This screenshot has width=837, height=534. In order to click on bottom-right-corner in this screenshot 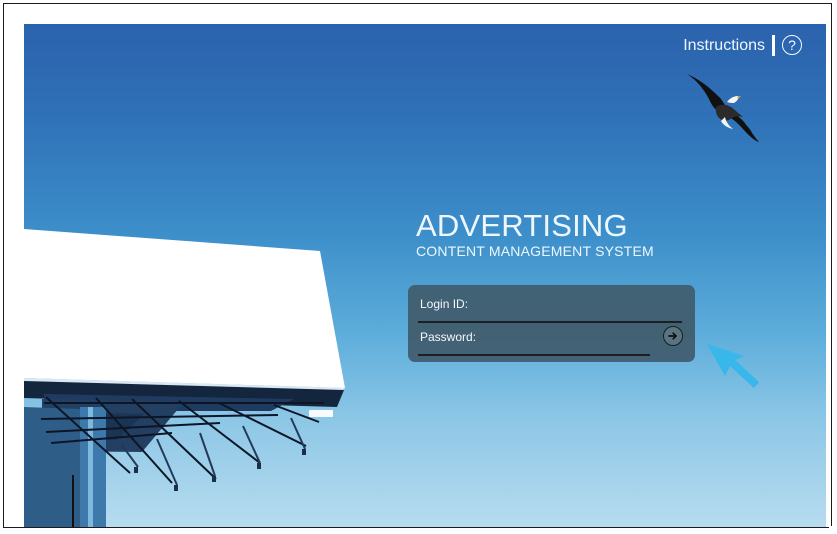, I will do `click(831, 528)`.